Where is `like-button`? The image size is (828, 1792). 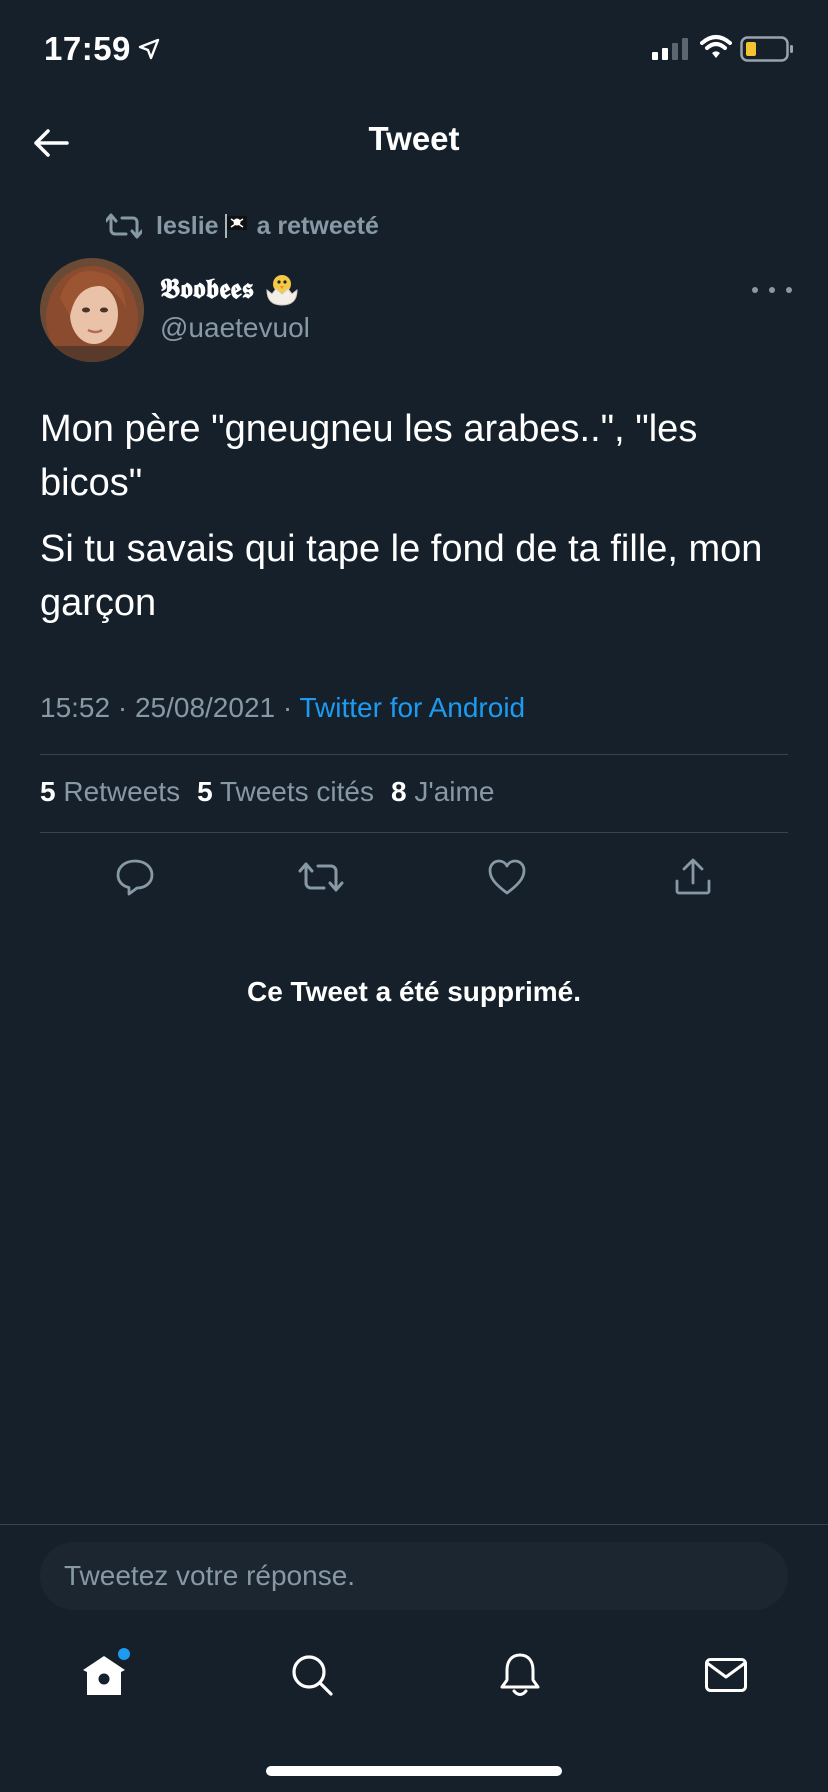 like-button is located at coordinates (507, 877).